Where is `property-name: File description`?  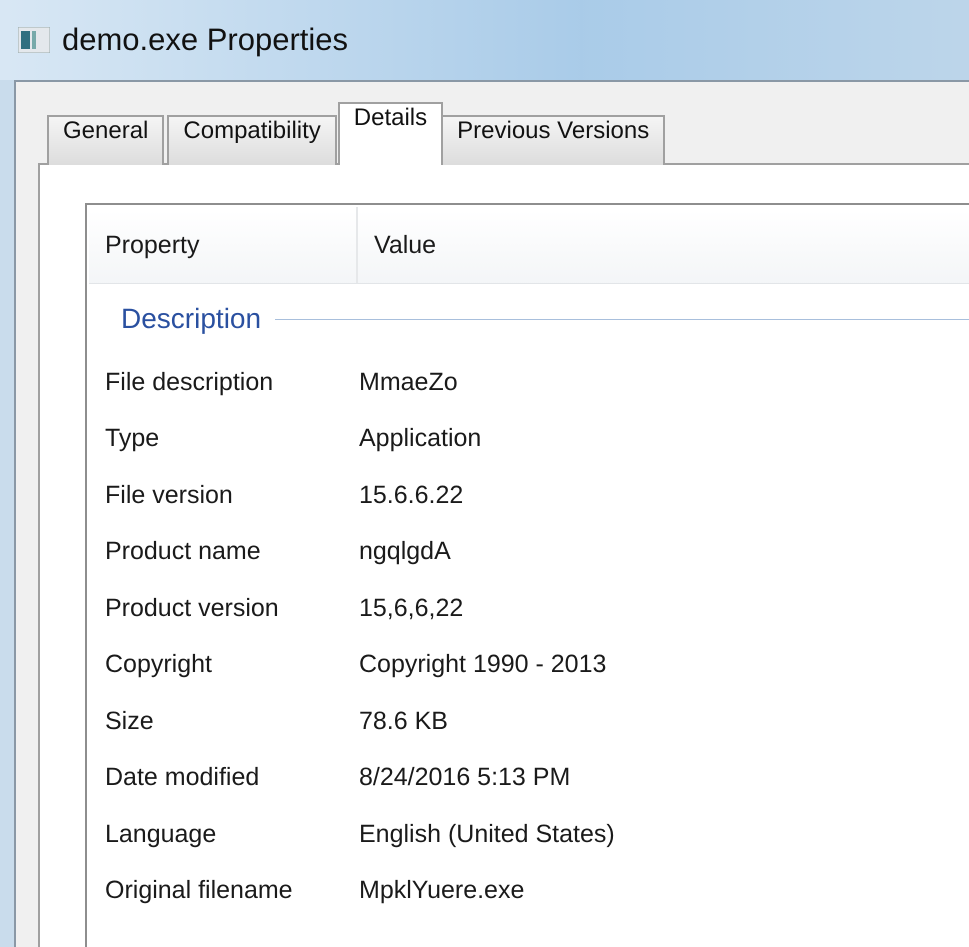
property-name: File description is located at coordinates (189, 382).